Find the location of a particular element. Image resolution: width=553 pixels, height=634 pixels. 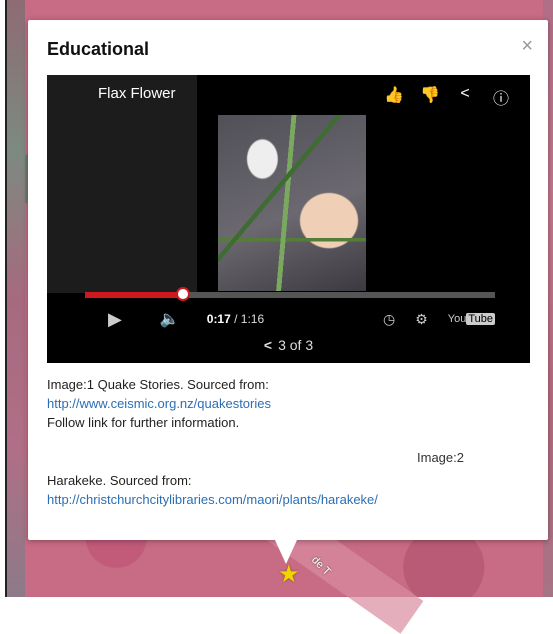

info-icon: ⓘ is located at coordinates (501, 97).